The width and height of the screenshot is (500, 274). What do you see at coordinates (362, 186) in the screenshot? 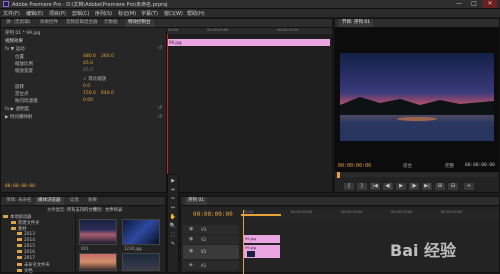
I see `mark-out-button: }` at bounding box center [362, 186].